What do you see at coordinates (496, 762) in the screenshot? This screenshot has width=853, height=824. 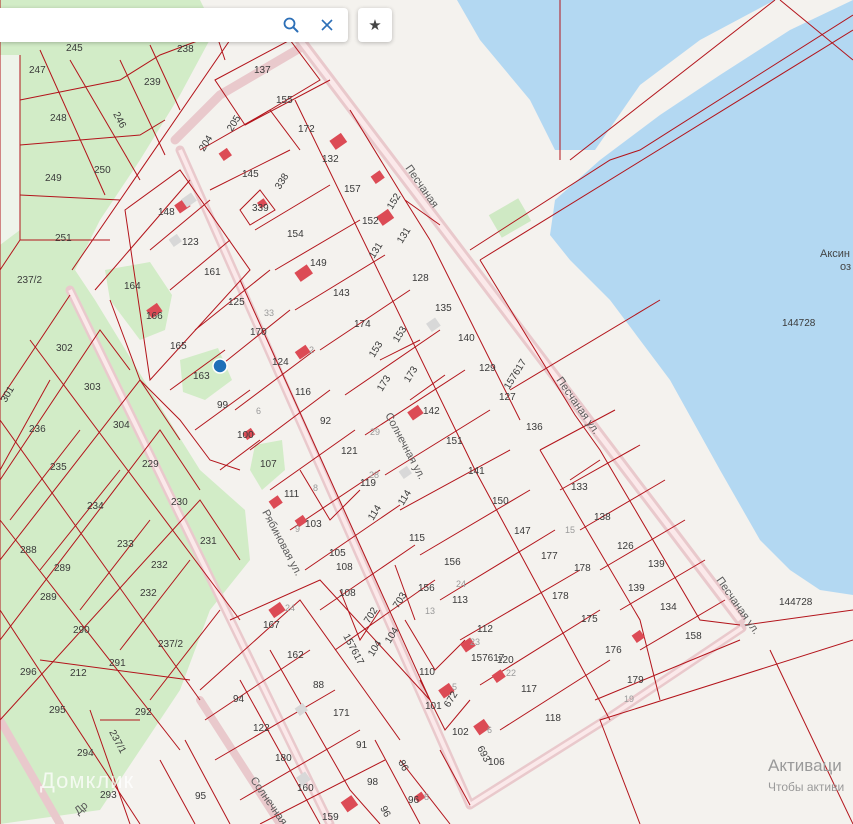 I see `parcel-label: 106` at bounding box center [496, 762].